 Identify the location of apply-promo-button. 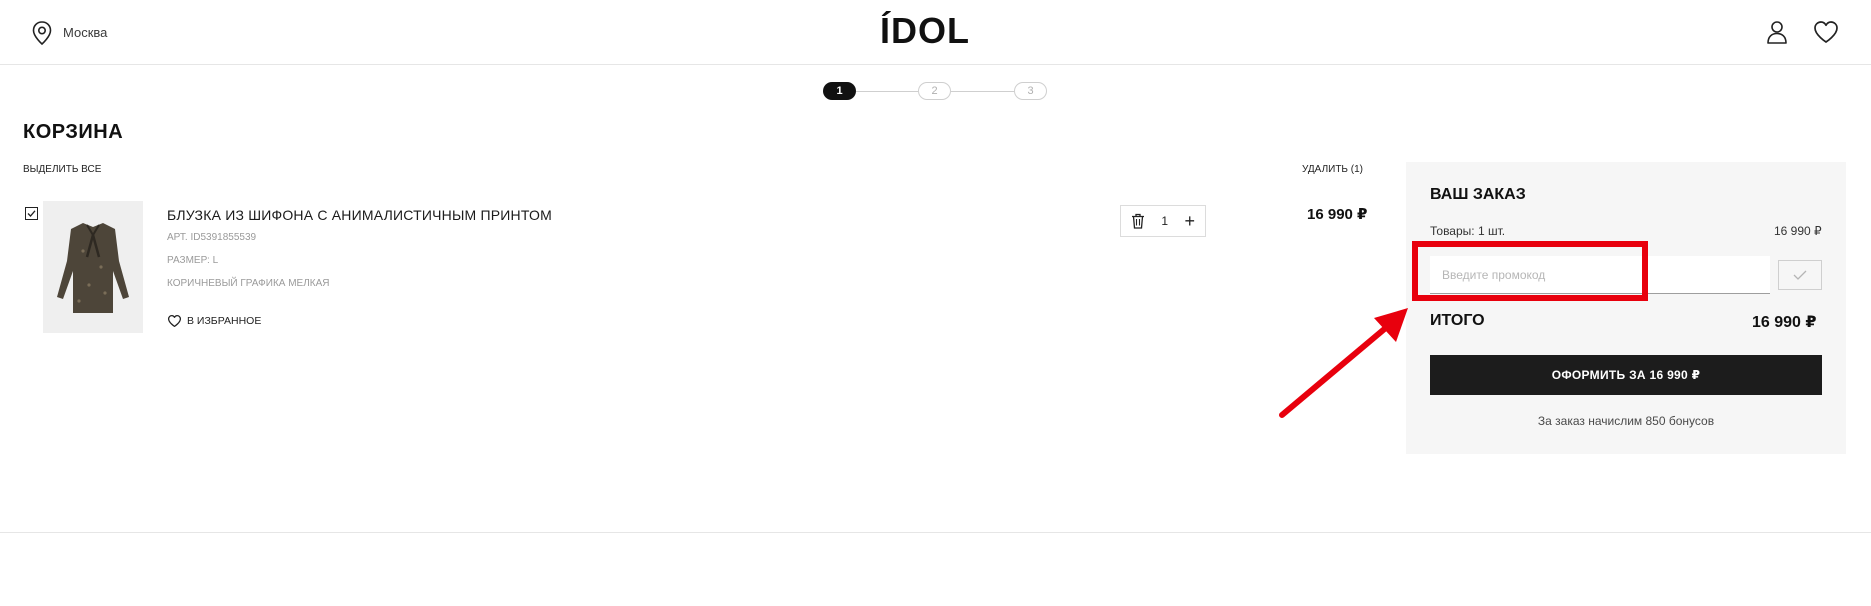
(1800, 275).